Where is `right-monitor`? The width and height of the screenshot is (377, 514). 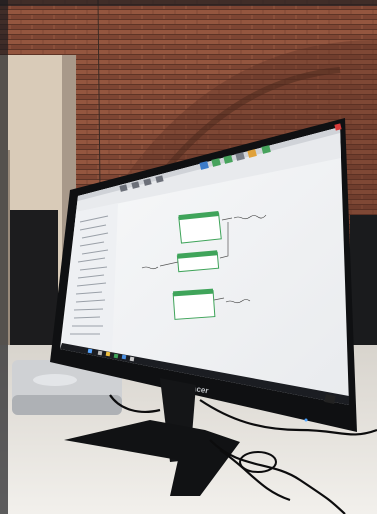 right-monitor is located at coordinates (363, 290).